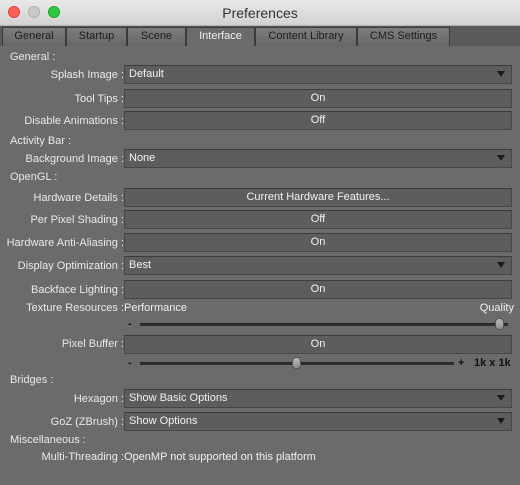 The width and height of the screenshot is (520, 485). What do you see at coordinates (77, 290) in the screenshot?
I see `backface-lighting-label: Backface Lighting :` at bounding box center [77, 290].